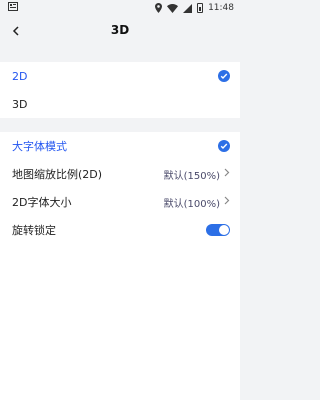 The height and width of the screenshot is (400, 320). What do you see at coordinates (191, 204) in the screenshot?
I see `font-size-2d-value: 默认(100%)` at bounding box center [191, 204].